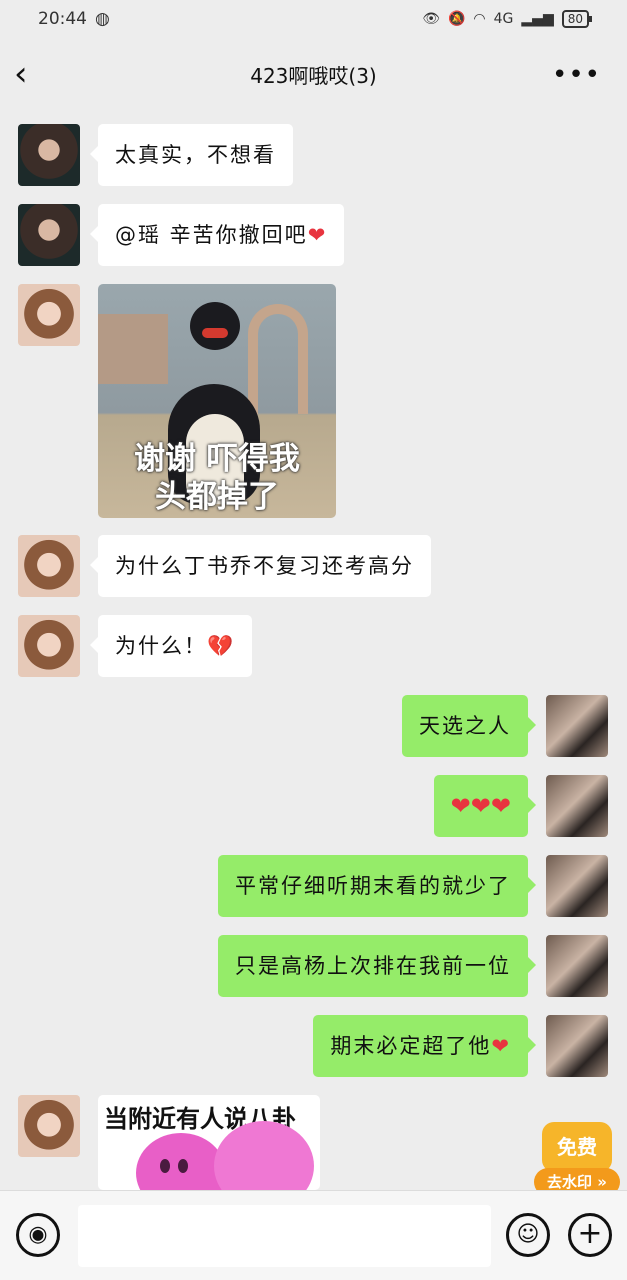 This screenshot has height=1280, width=627. I want to click on voice-icon: ◉, so click(38, 1235).